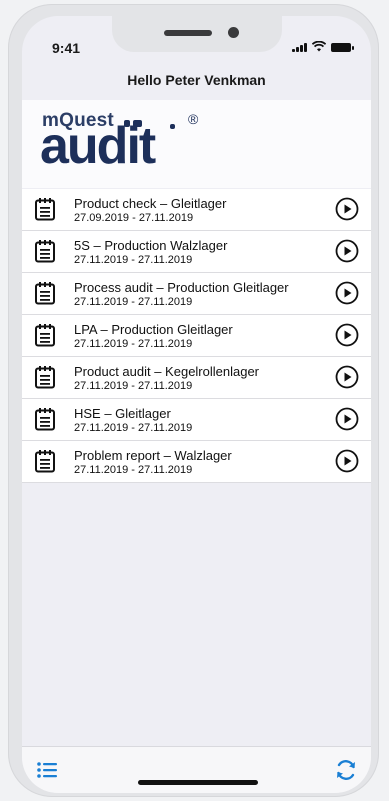 The image size is (389, 801). Describe the element at coordinates (299, 47) in the screenshot. I see `signal-icon` at that location.